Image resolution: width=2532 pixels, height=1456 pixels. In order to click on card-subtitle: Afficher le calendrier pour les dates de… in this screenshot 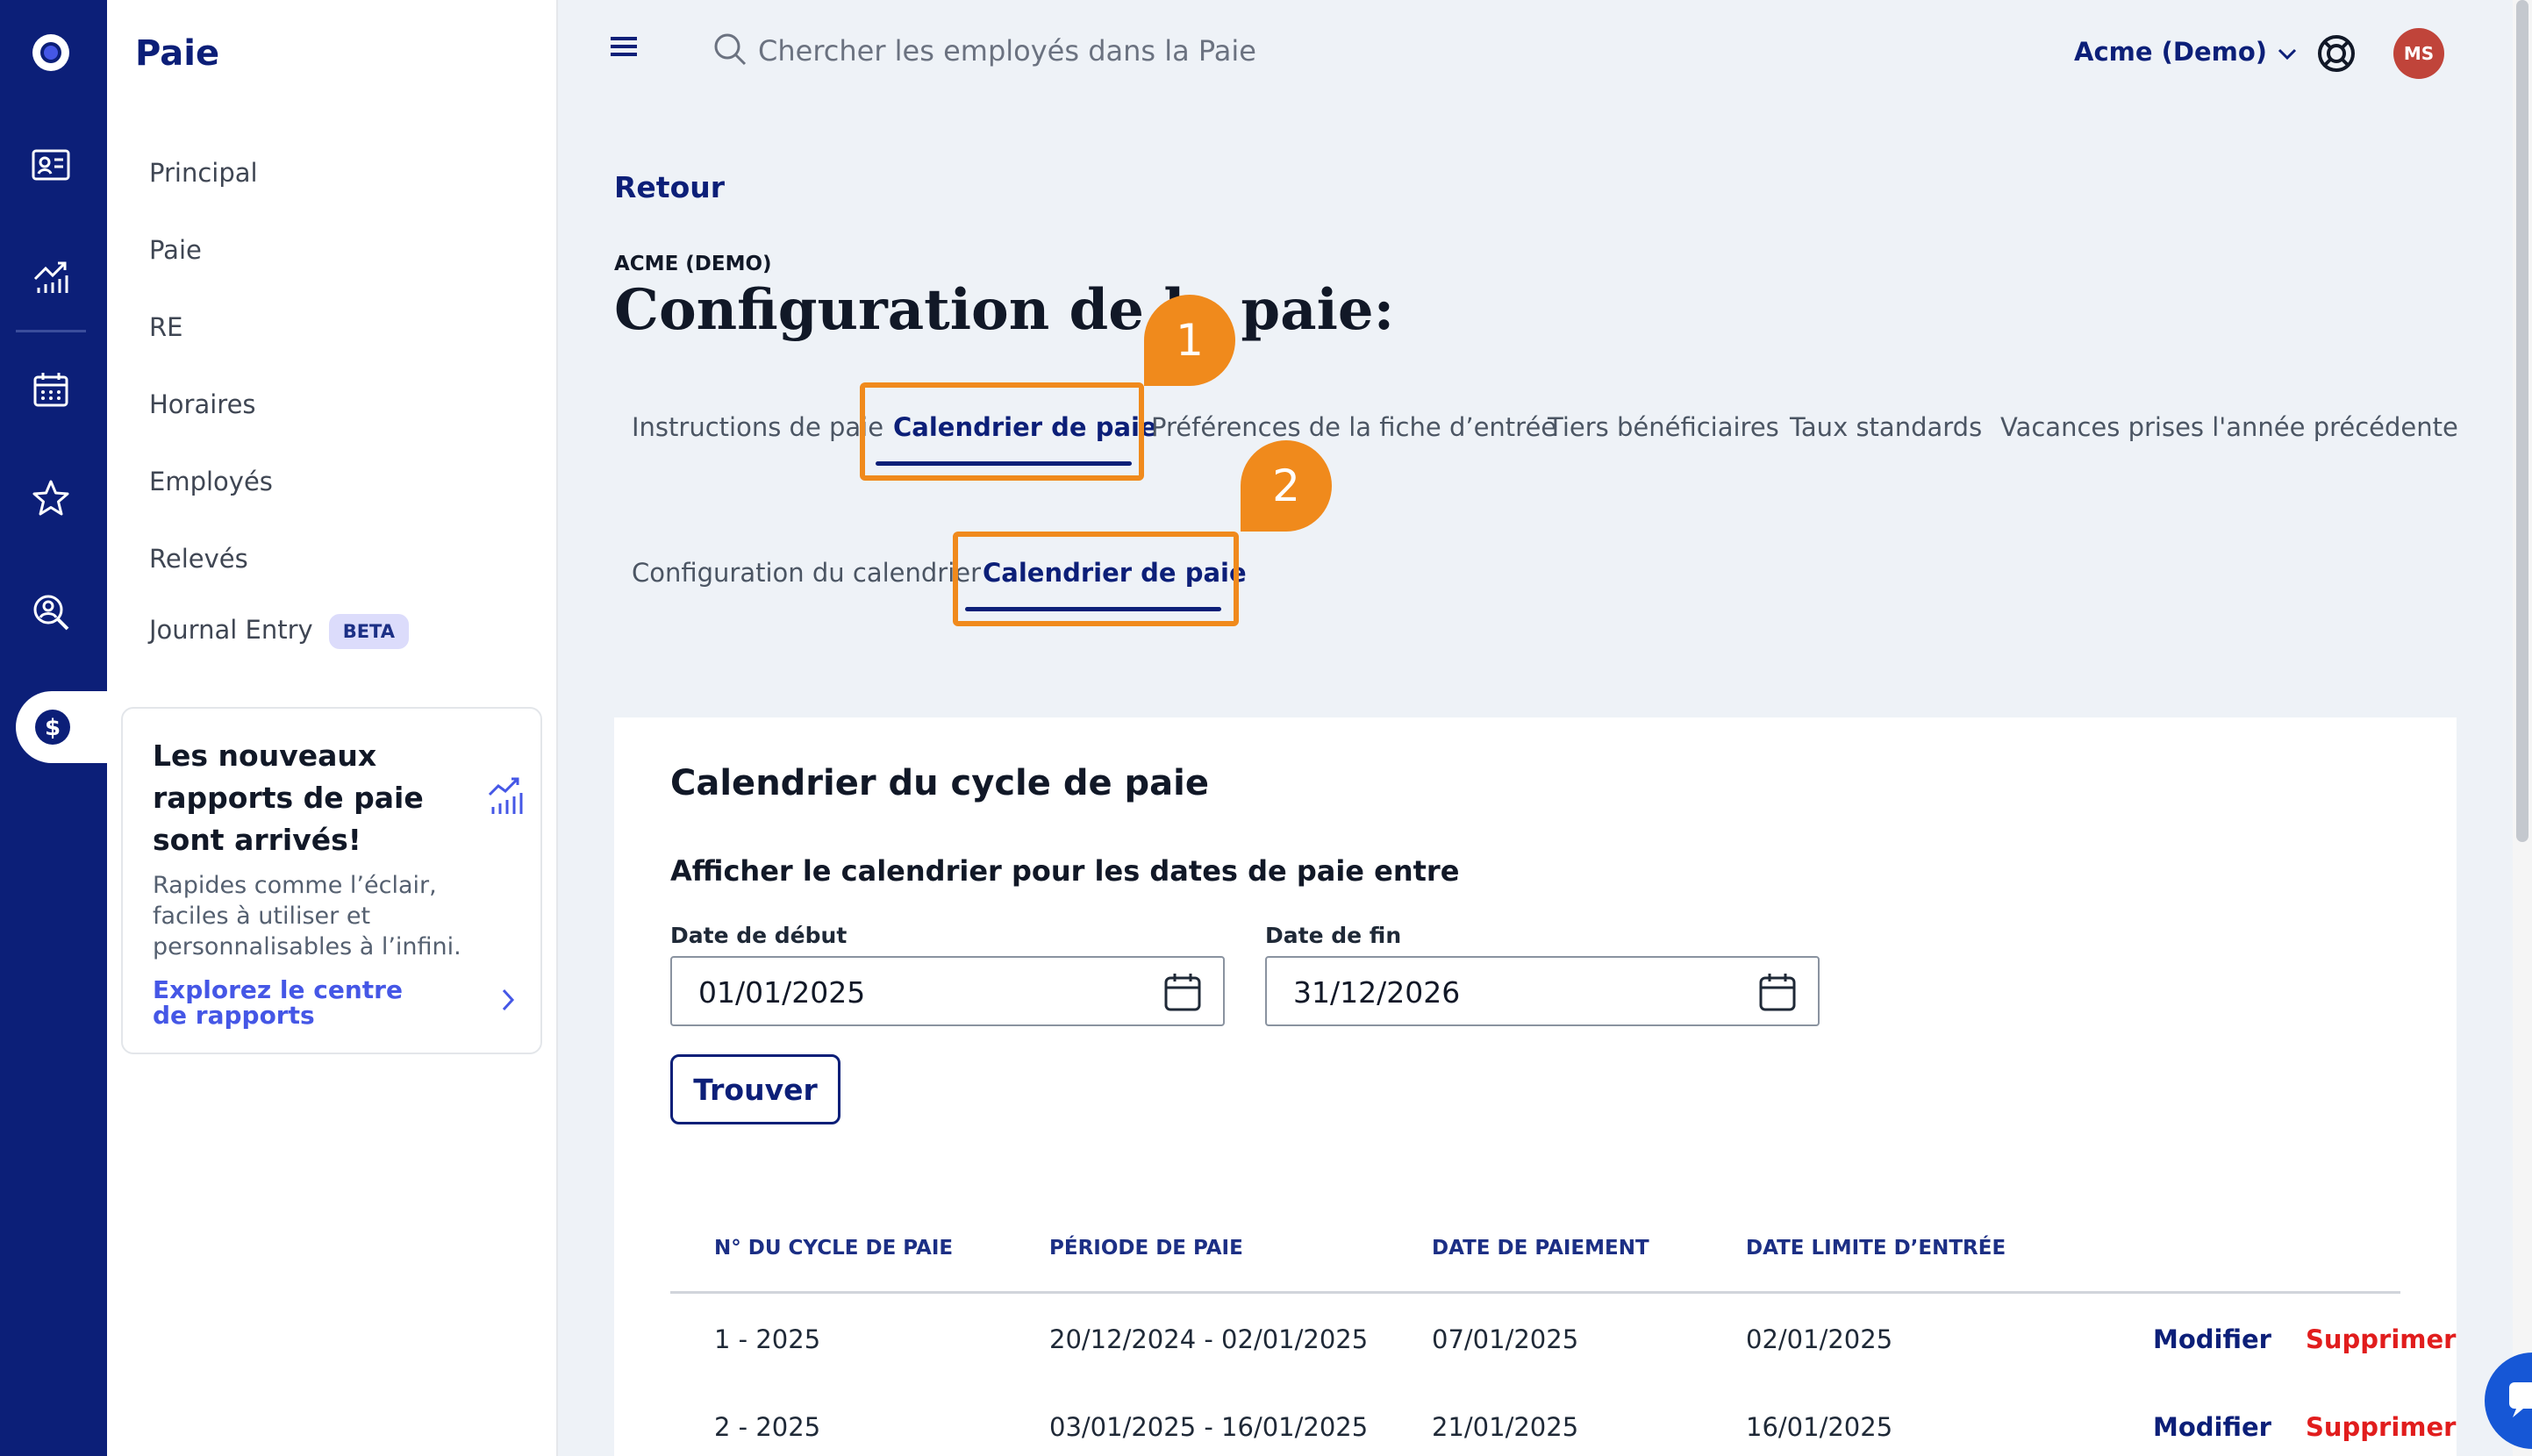, I will do `click(1065, 871)`.